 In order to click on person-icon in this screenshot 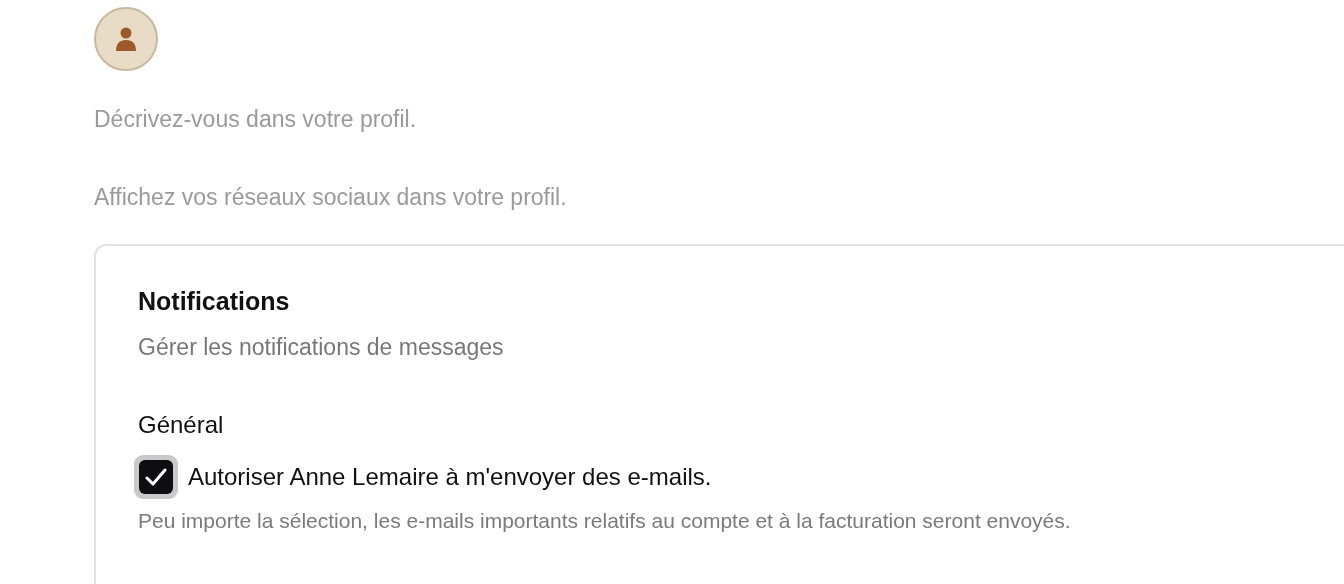, I will do `click(126, 39)`.